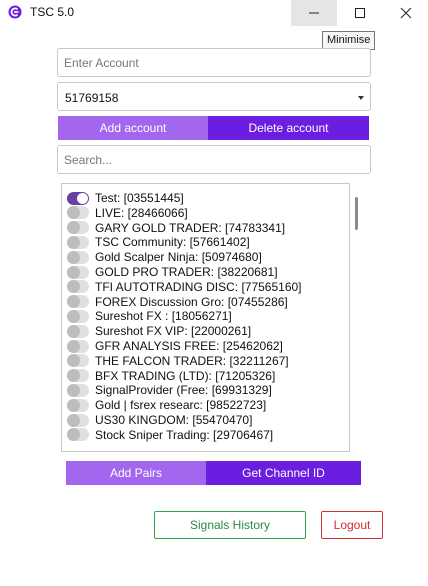 The height and width of the screenshot is (586, 428). I want to click on channel-row: THE FALCON TRADER: [32211267], so click(178, 361).